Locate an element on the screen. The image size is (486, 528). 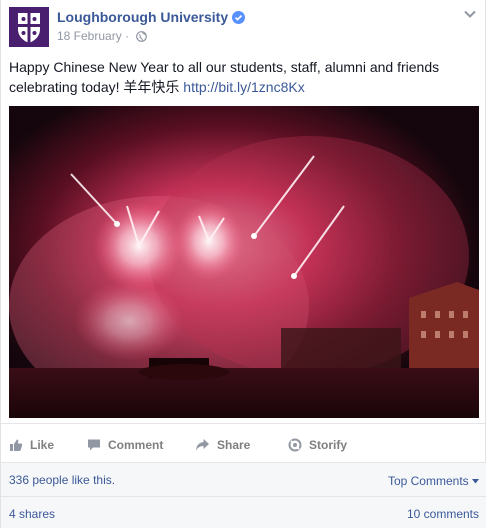
verified-badge-icon is located at coordinates (239, 19).